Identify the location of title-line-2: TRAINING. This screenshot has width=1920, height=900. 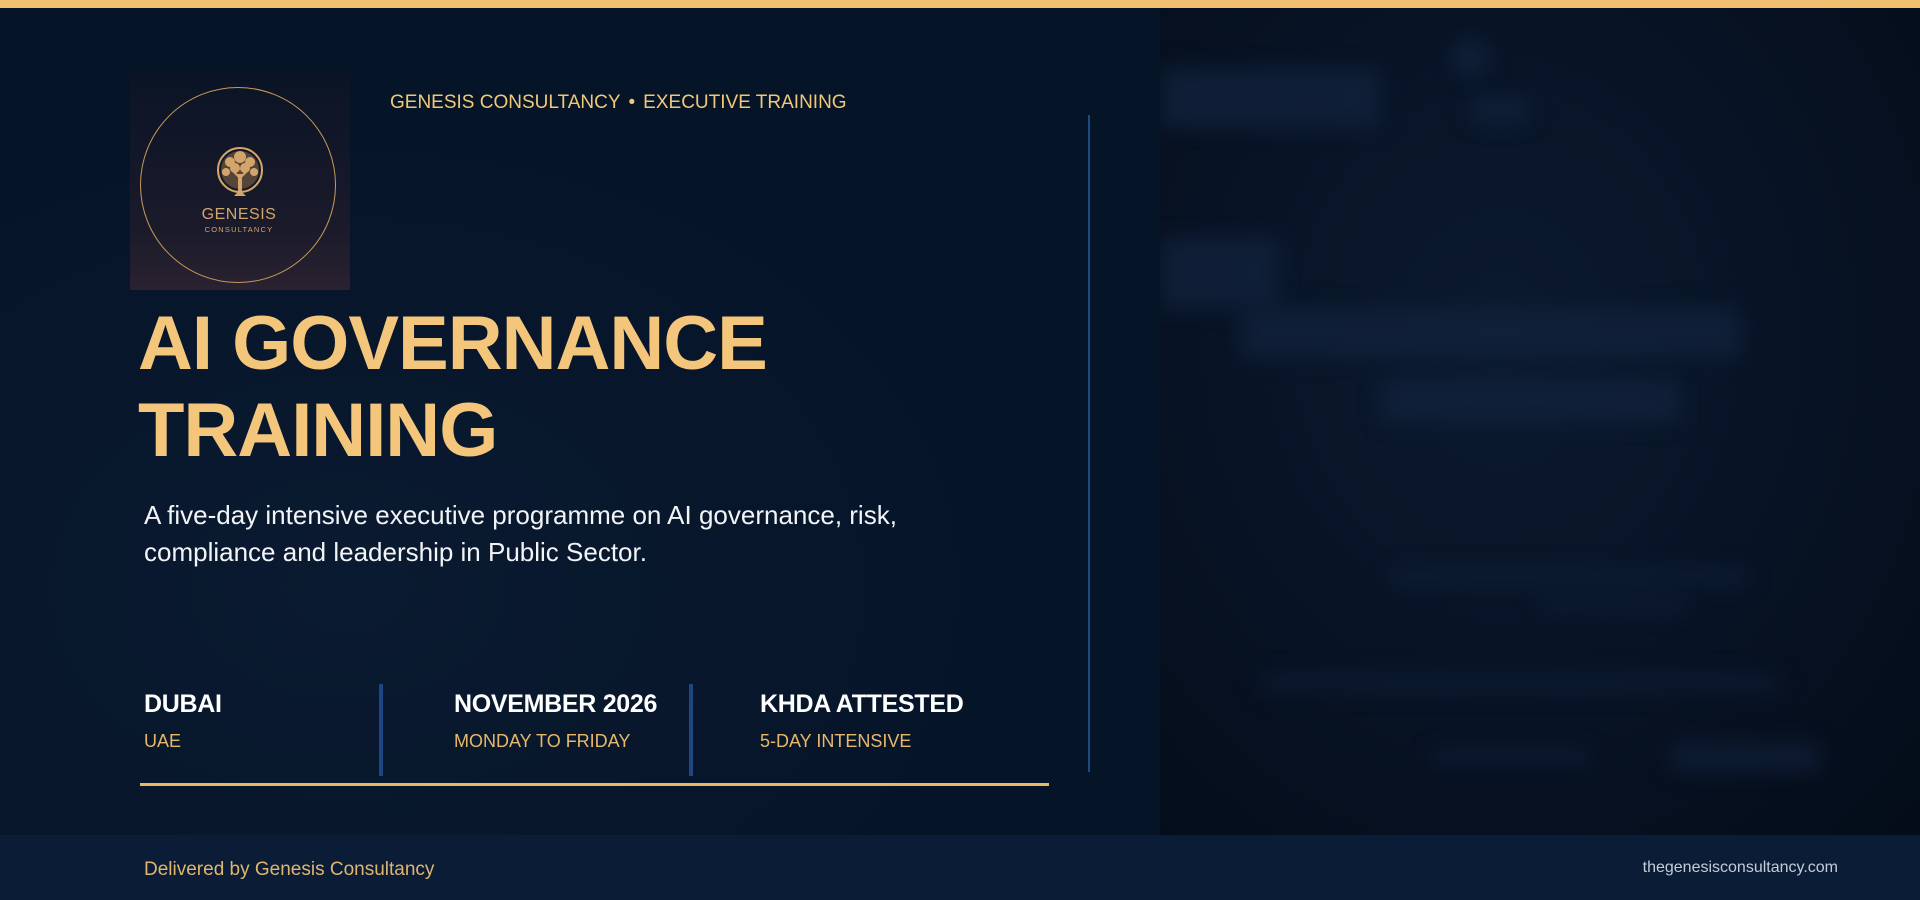
(318, 430).